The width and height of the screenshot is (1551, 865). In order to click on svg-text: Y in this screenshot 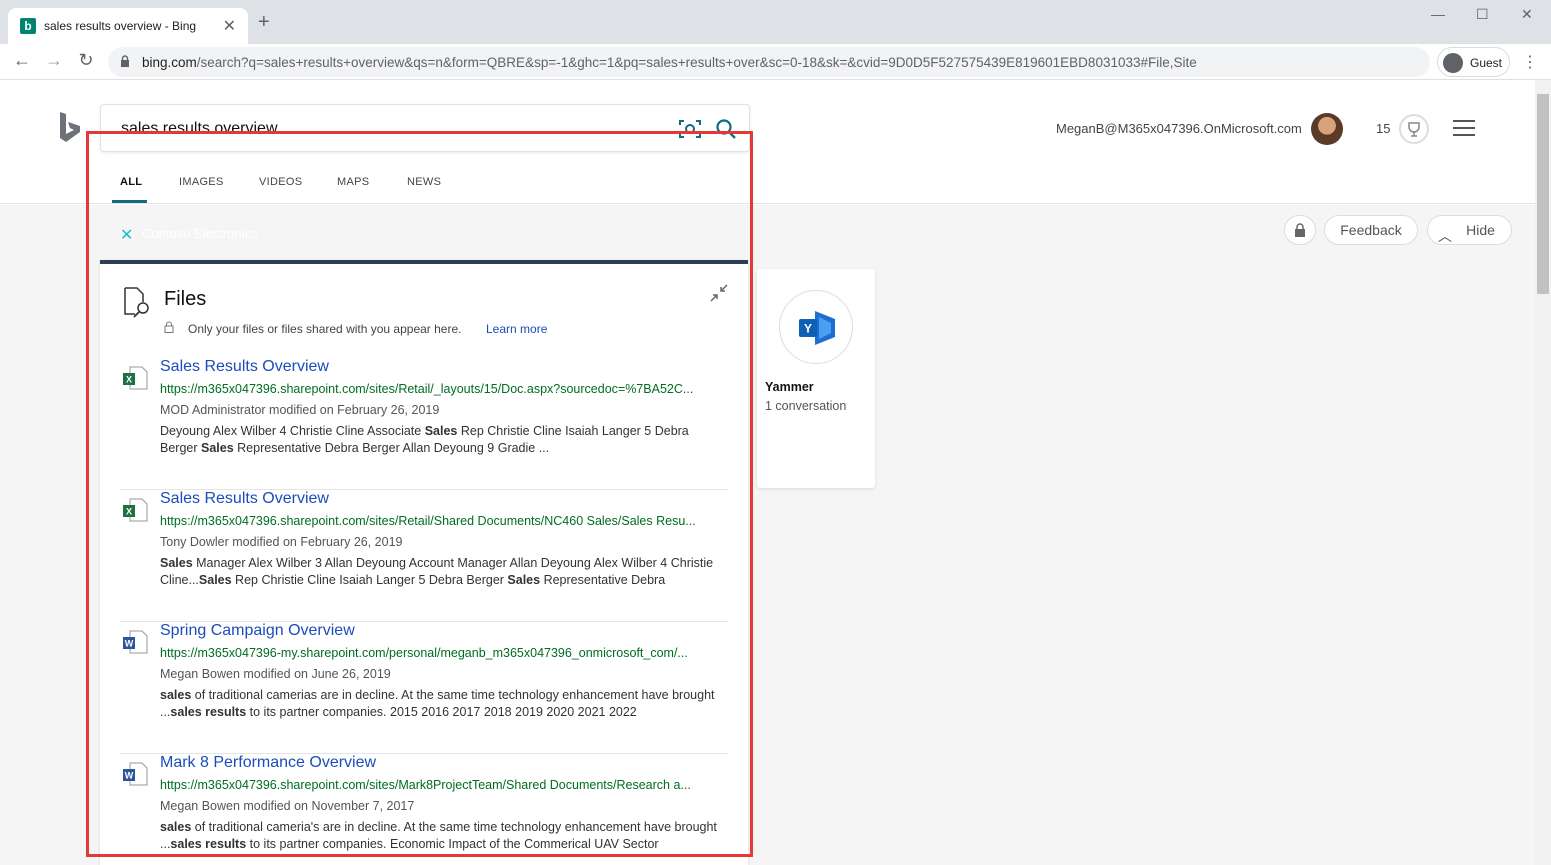, I will do `click(808, 329)`.